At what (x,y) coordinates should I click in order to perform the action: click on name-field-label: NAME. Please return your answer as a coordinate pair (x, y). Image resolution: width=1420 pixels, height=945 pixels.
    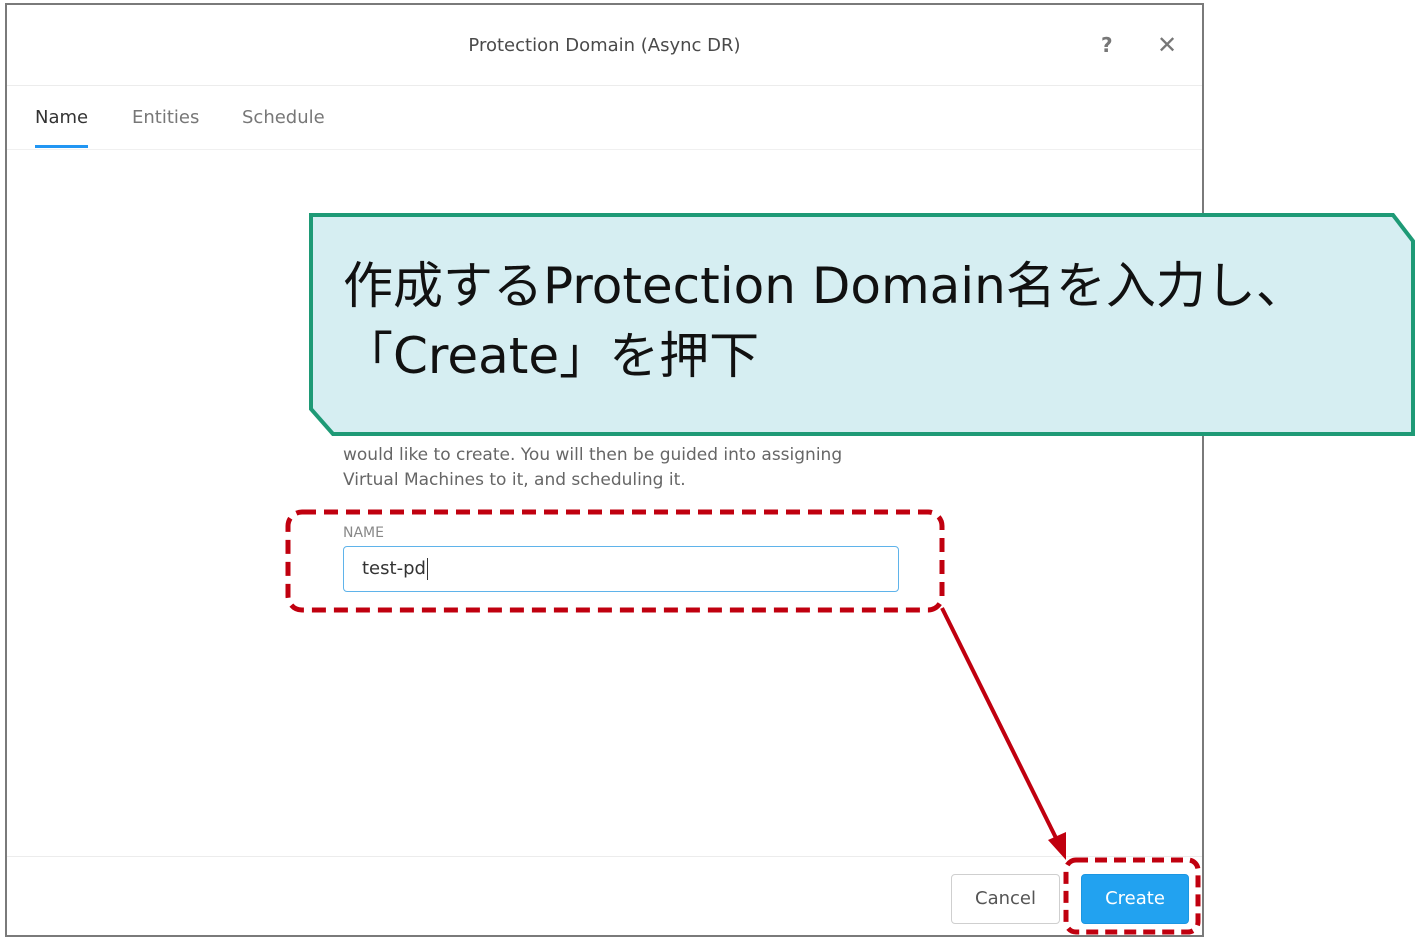
    Looking at the image, I should click on (363, 533).